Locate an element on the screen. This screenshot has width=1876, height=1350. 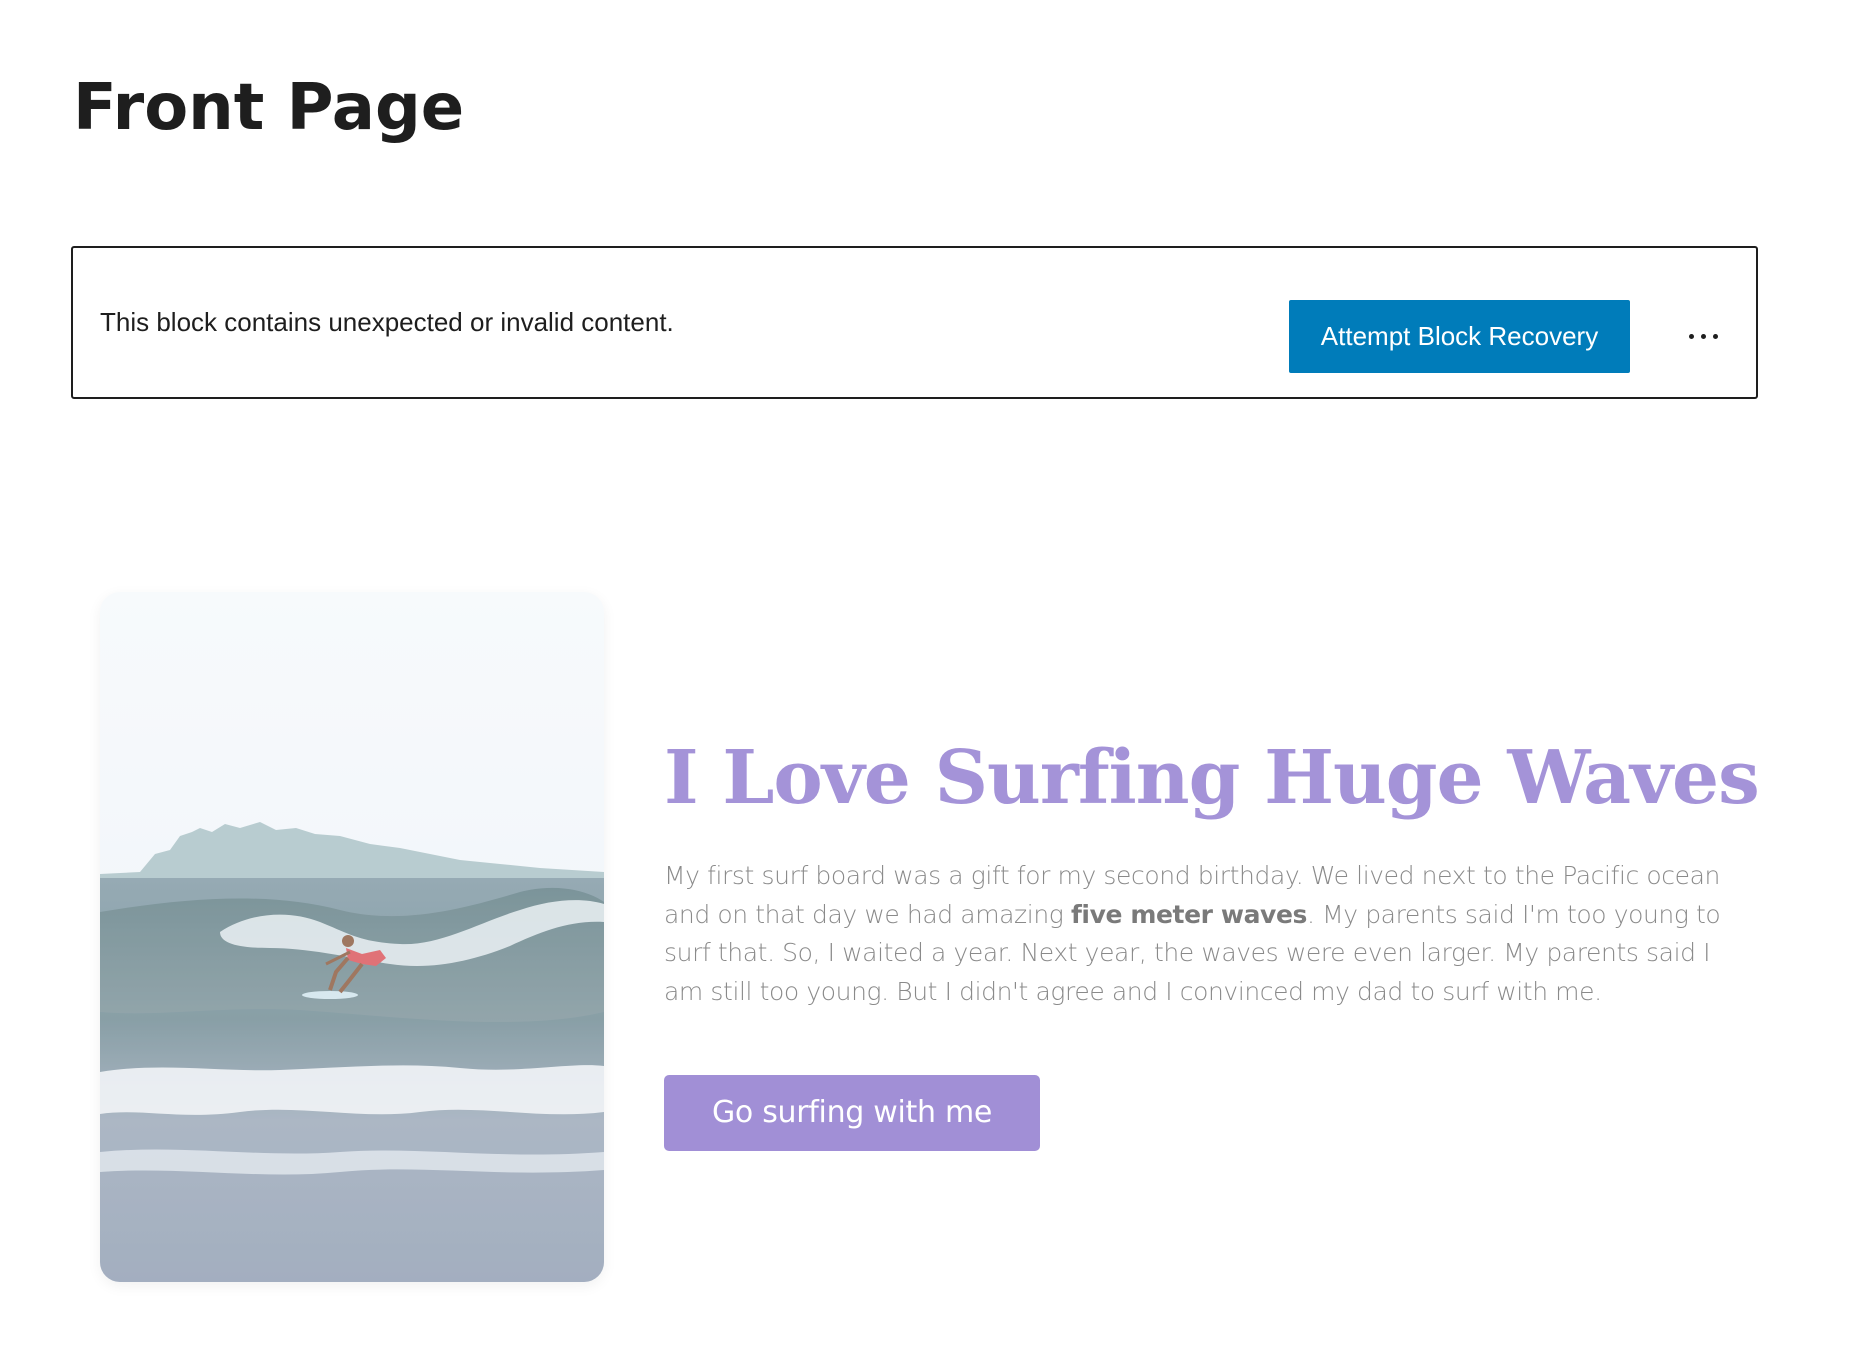
paragraph-bold-text: five meter waves is located at coordinates (1188, 914).